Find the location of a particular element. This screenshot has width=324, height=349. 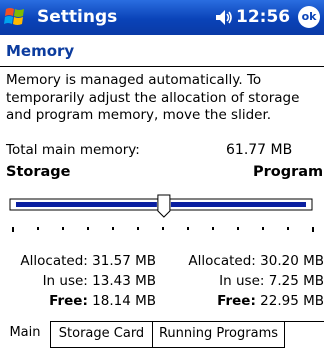

title-bar: Settings 12:56 ok is located at coordinates (162, 17).